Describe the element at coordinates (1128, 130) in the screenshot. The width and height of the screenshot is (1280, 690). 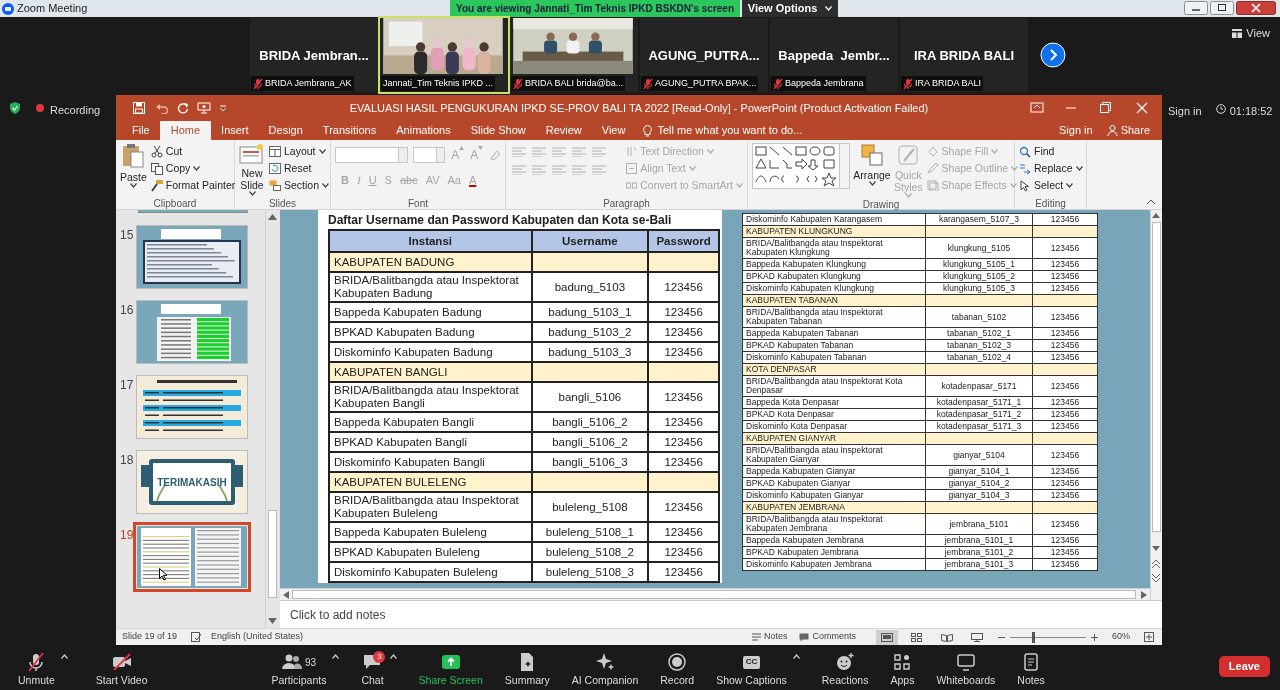
I see `share-button: Share` at that location.